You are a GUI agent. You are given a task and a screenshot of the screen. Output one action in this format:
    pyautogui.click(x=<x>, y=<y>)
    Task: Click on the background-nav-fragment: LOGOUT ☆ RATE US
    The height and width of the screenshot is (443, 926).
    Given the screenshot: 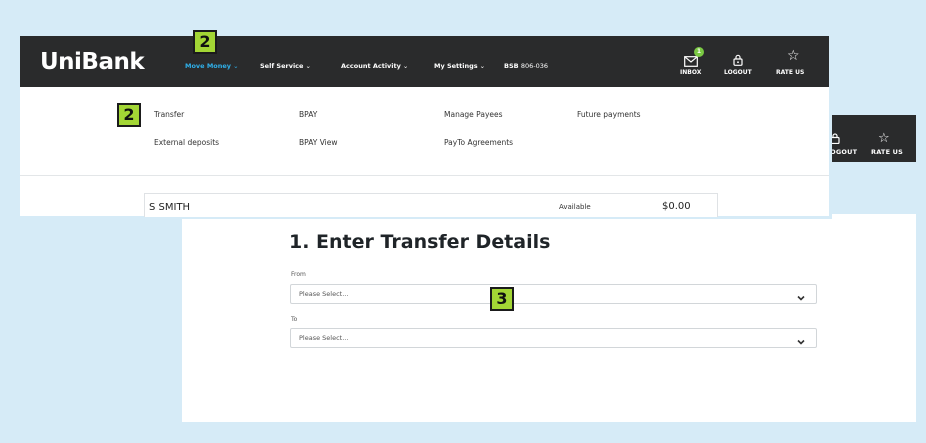 What is the action you would take?
    pyautogui.click(x=871, y=138)
    